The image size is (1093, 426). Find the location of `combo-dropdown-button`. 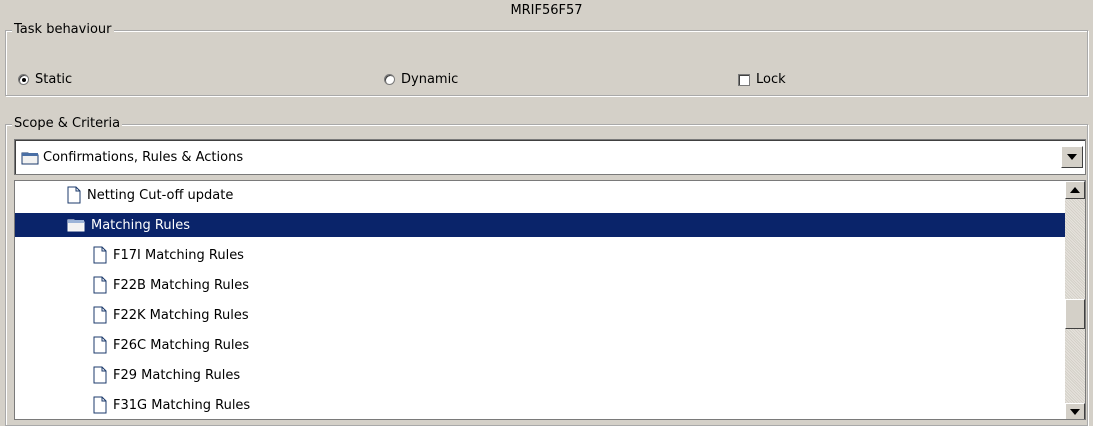

combo-dropdown-button is located at coordinates (1072, 157).